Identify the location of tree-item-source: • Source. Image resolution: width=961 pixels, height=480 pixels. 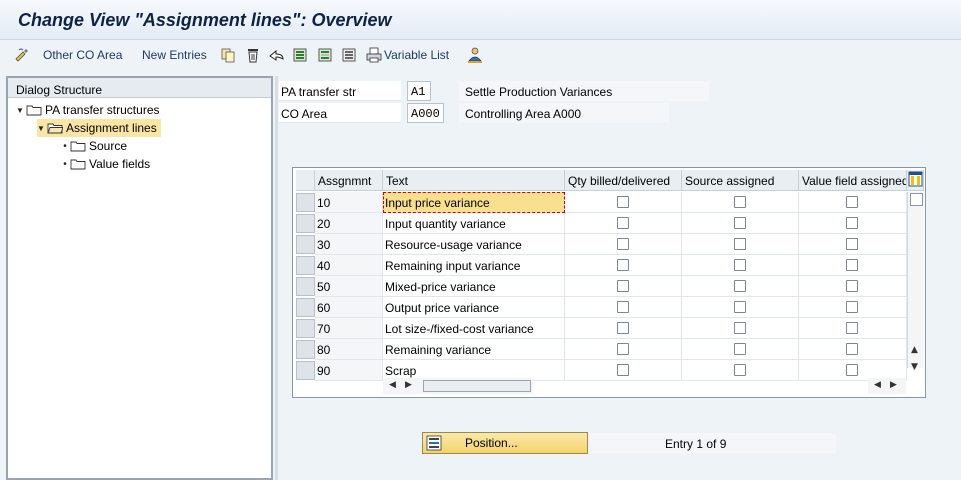
(93, 146).